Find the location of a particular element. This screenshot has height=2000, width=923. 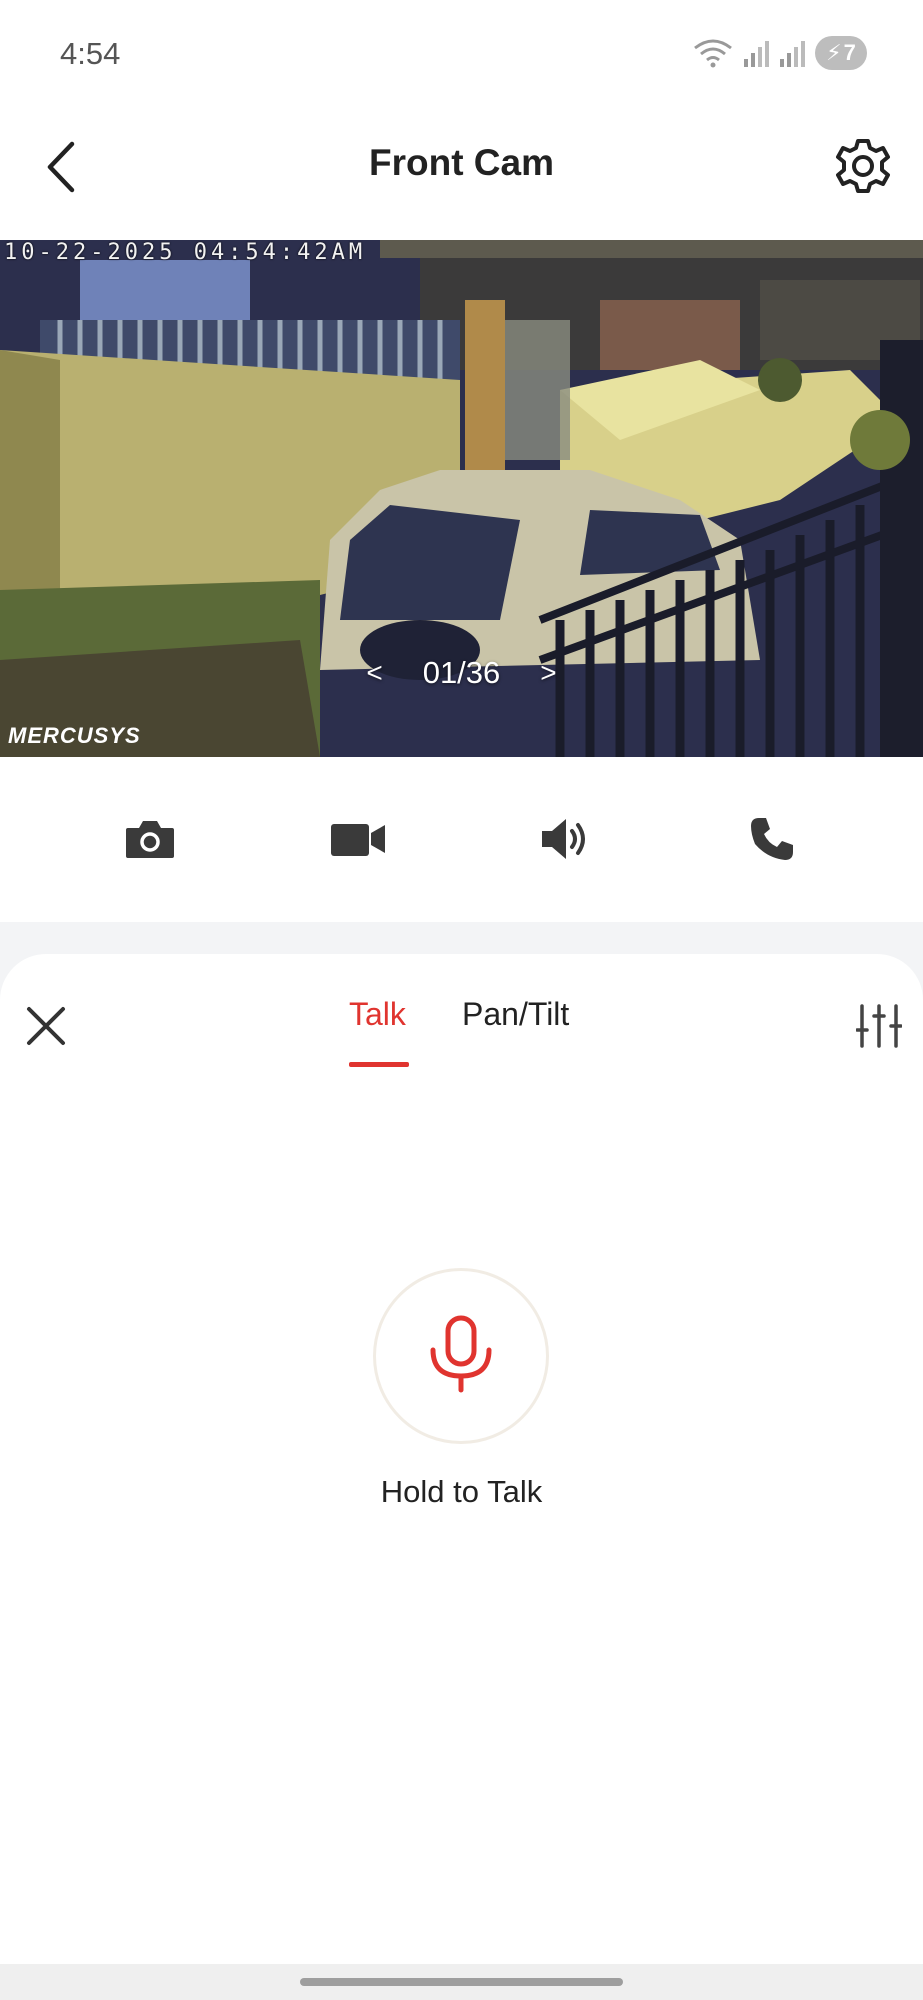

battery-indicator: ⚡ 7 is located at coordinates (841, 53).